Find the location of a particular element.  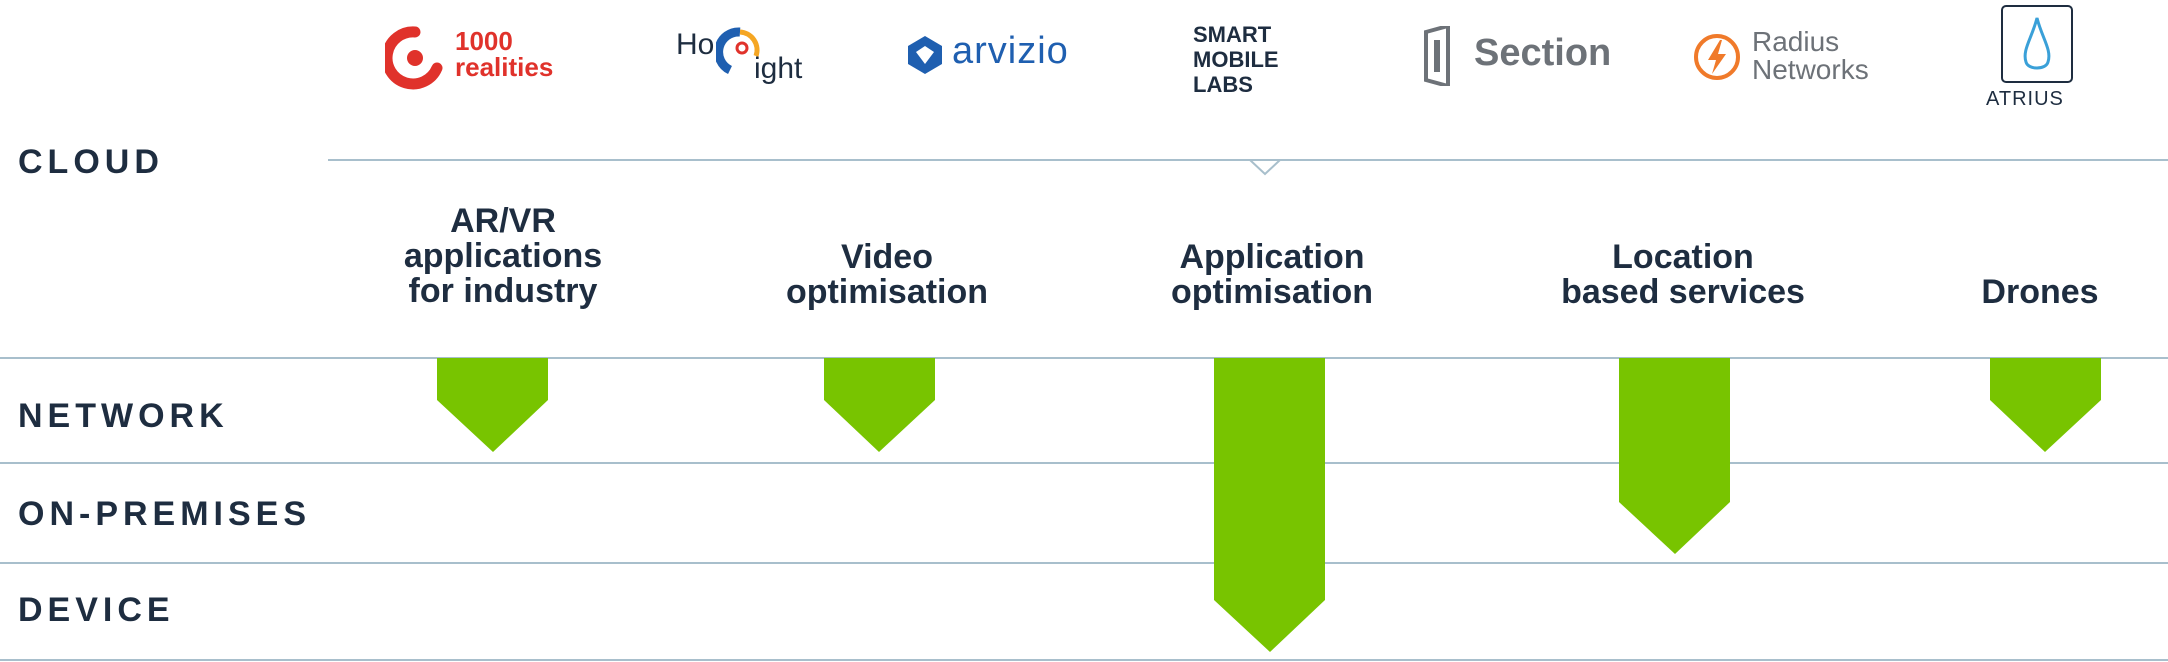

cloud-notch is located at coordinates (1265, 167).